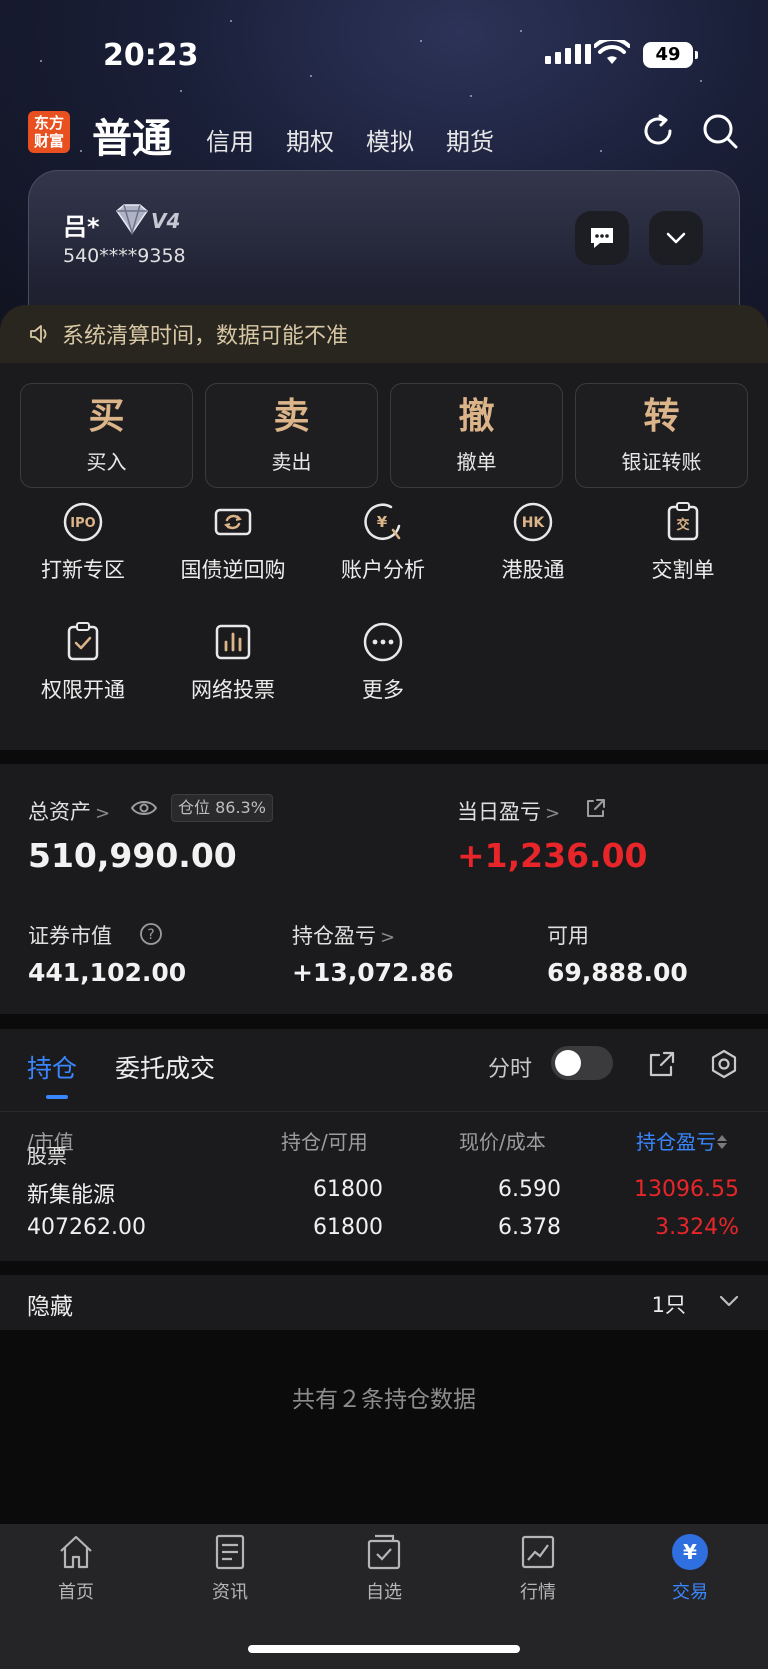 This screenshot has height=1669, width=768. I want to click on nav-trade: ¥ 交易, so click(690, 1568).